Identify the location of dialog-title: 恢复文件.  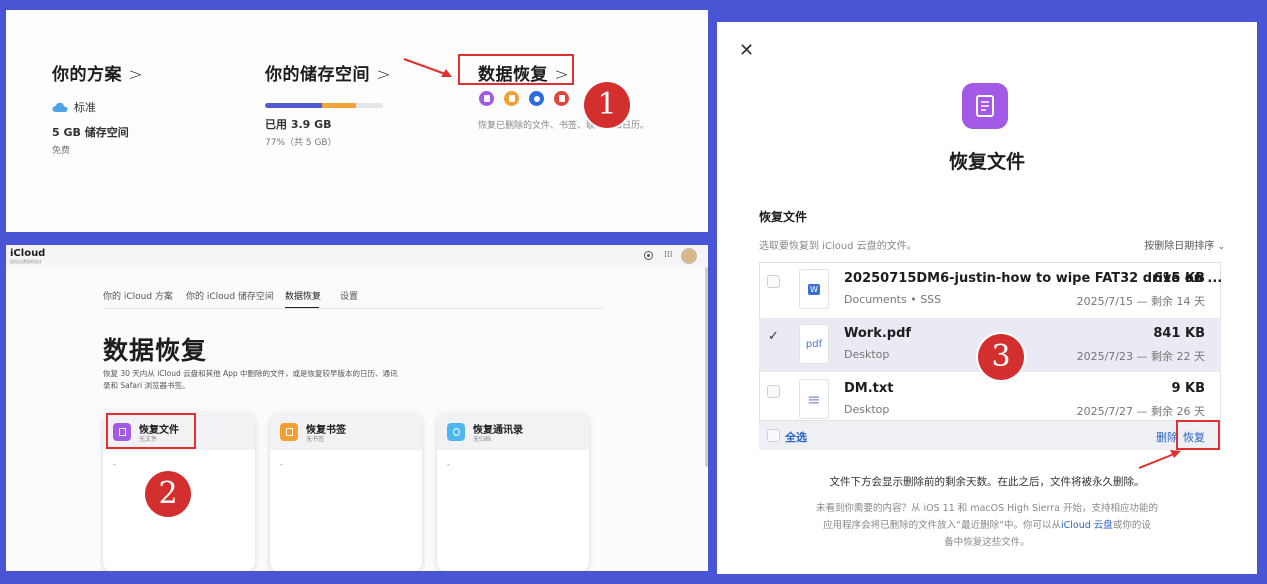
(986, 162).